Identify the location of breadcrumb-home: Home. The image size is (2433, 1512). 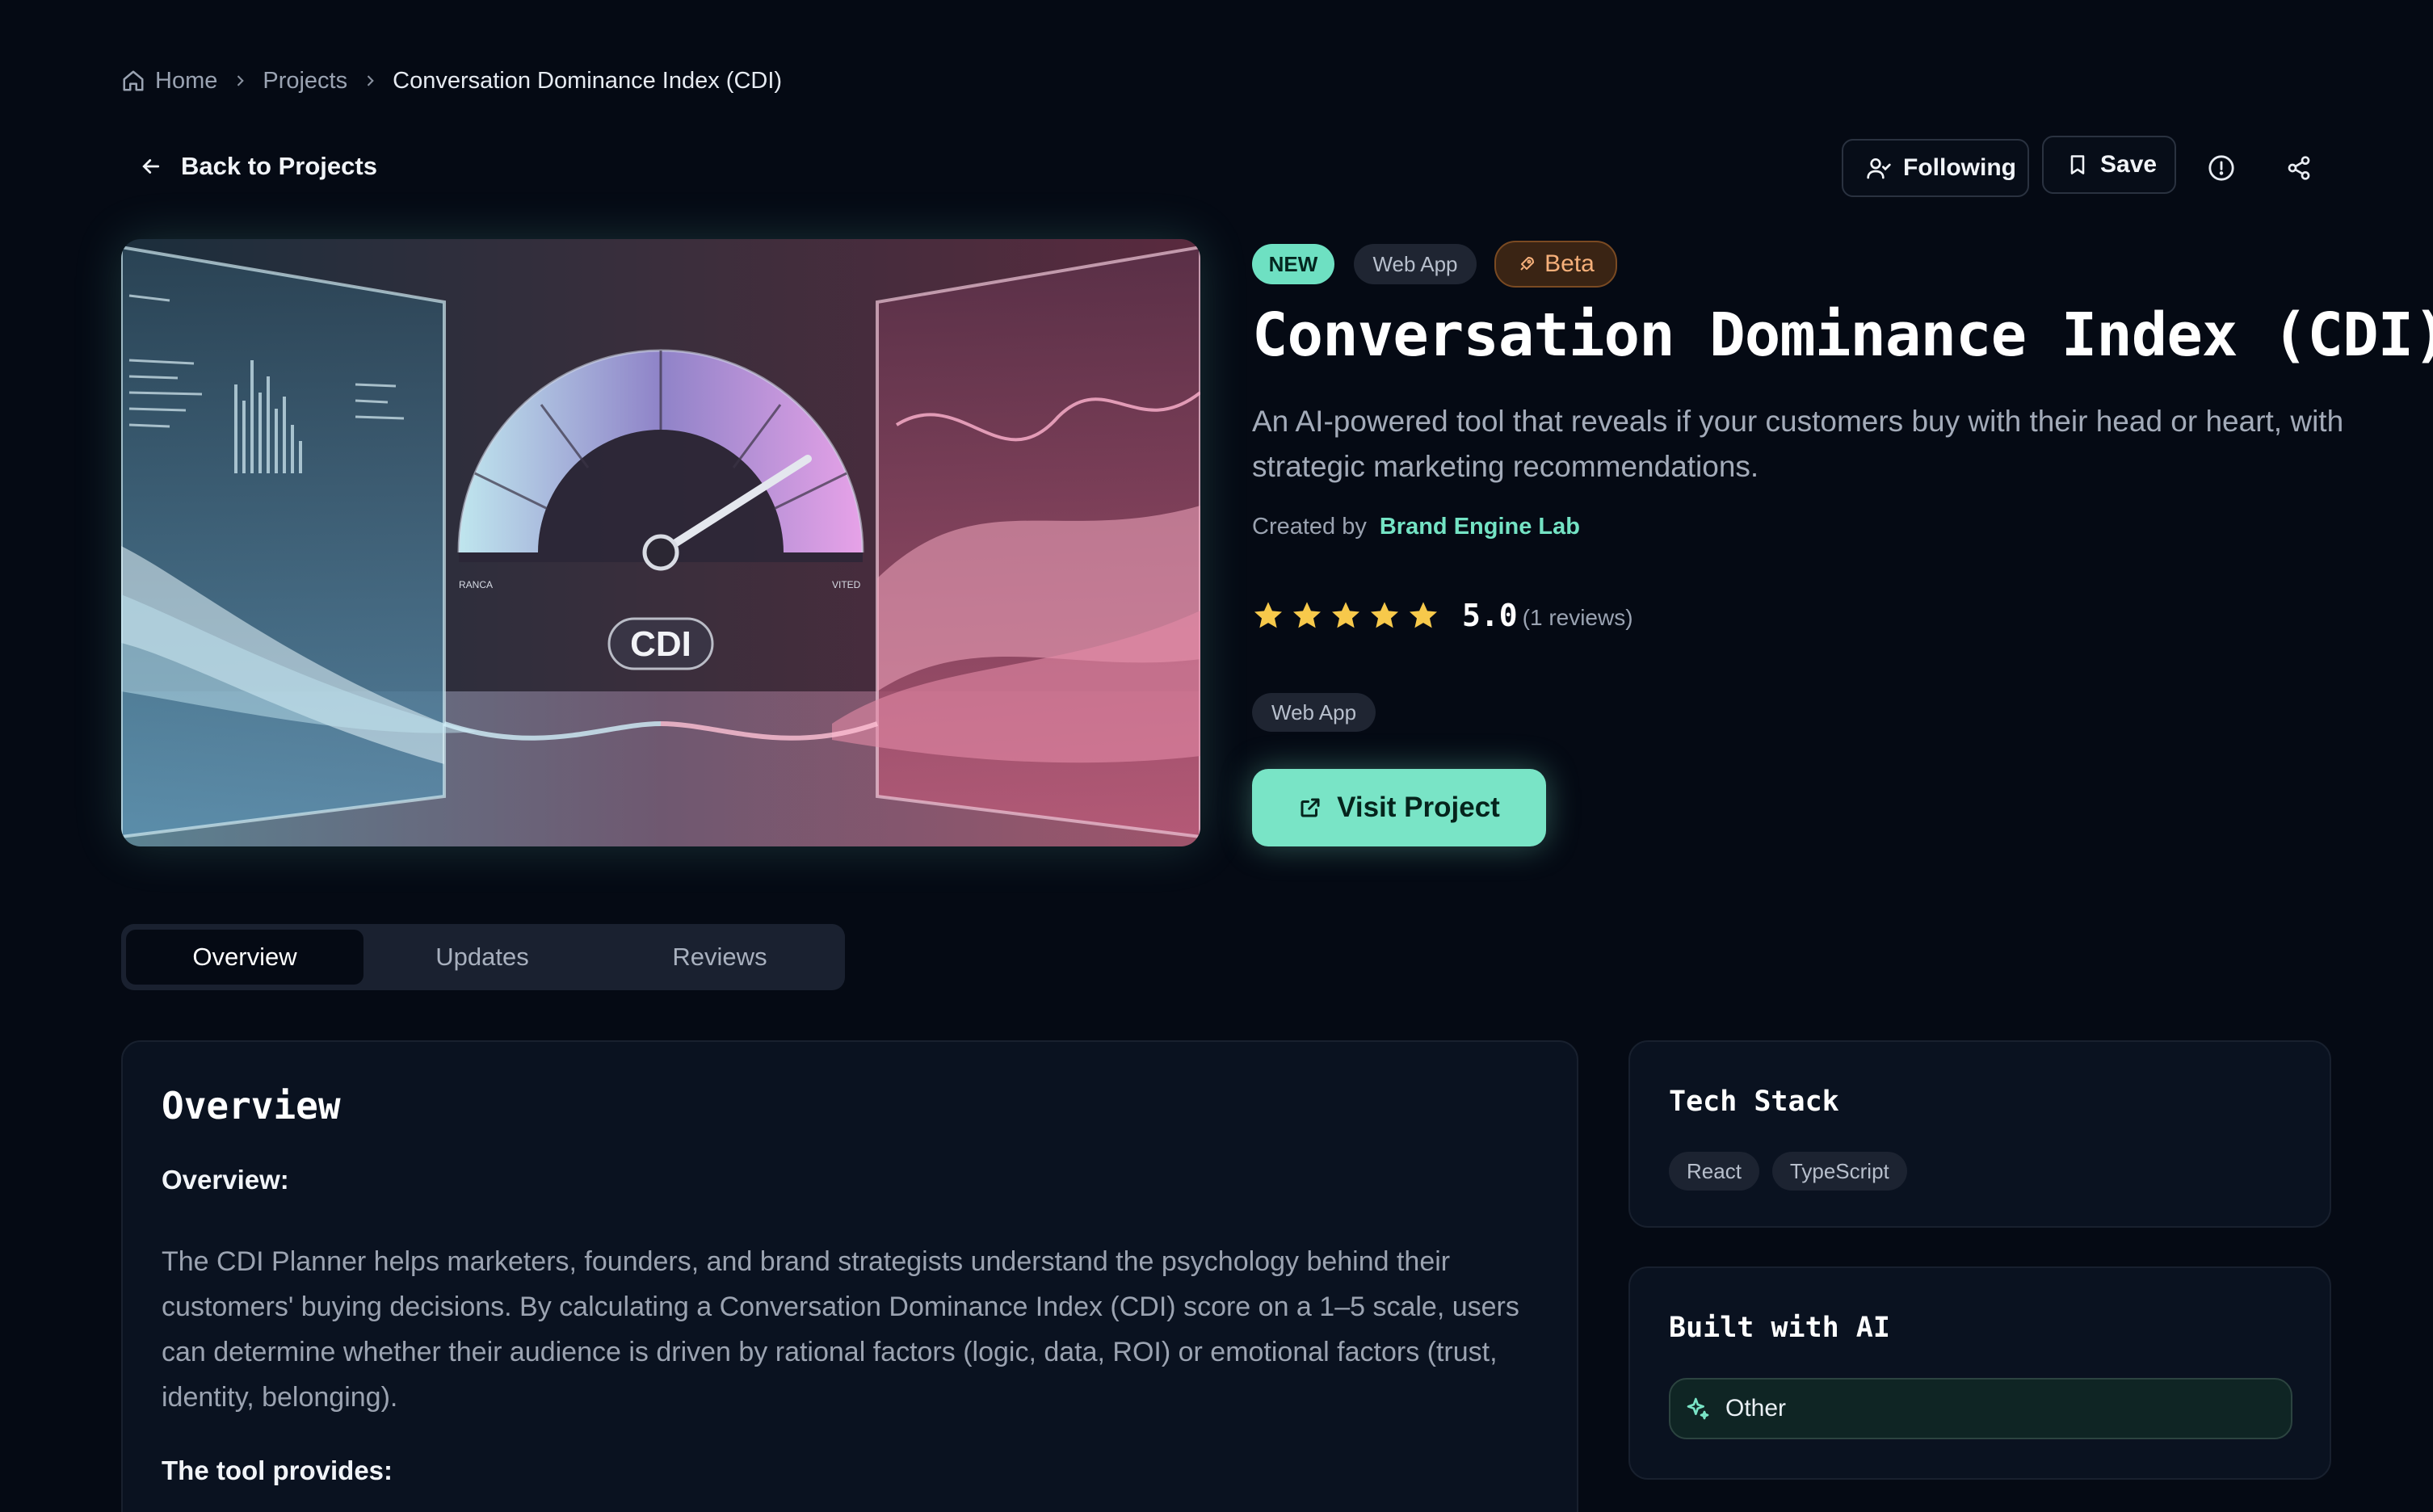
(169, 81).